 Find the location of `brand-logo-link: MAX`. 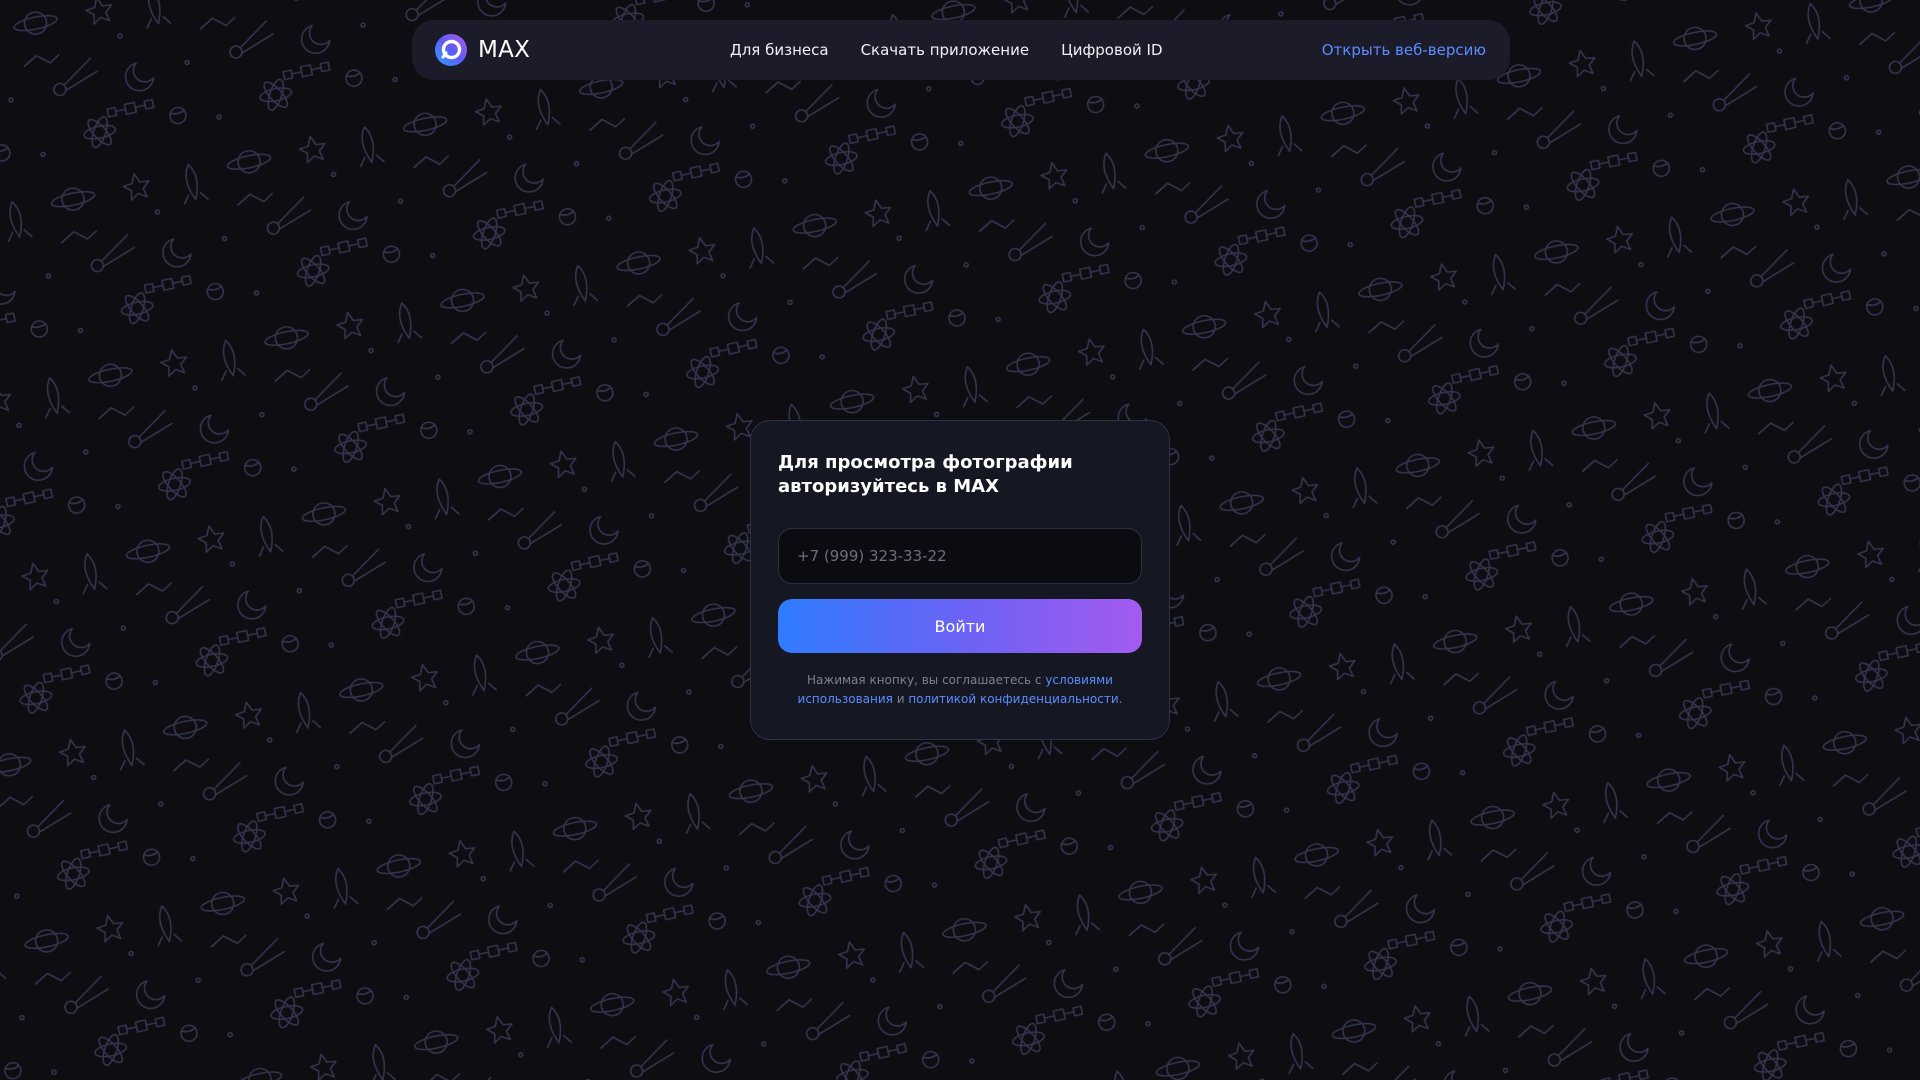

brand-logo-link: MAX is located at coordinates (482, 50).